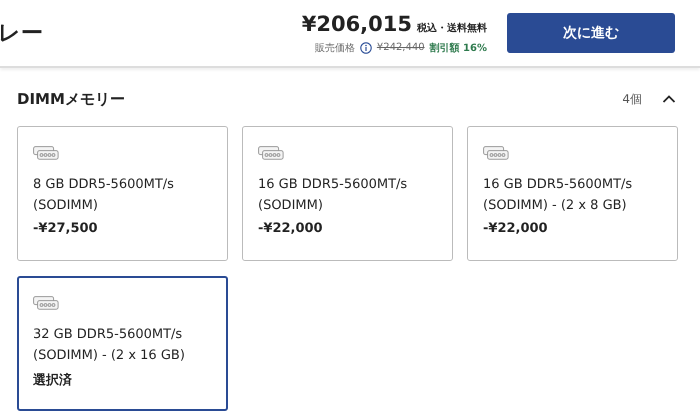 Image resolution: width=700 pixels, height=420 pixels. I want to click on option-card: 32 GB DDR5-5600MT/s (SODIMM) - (2 x 16 GB) 選択済, so click(122, 343).